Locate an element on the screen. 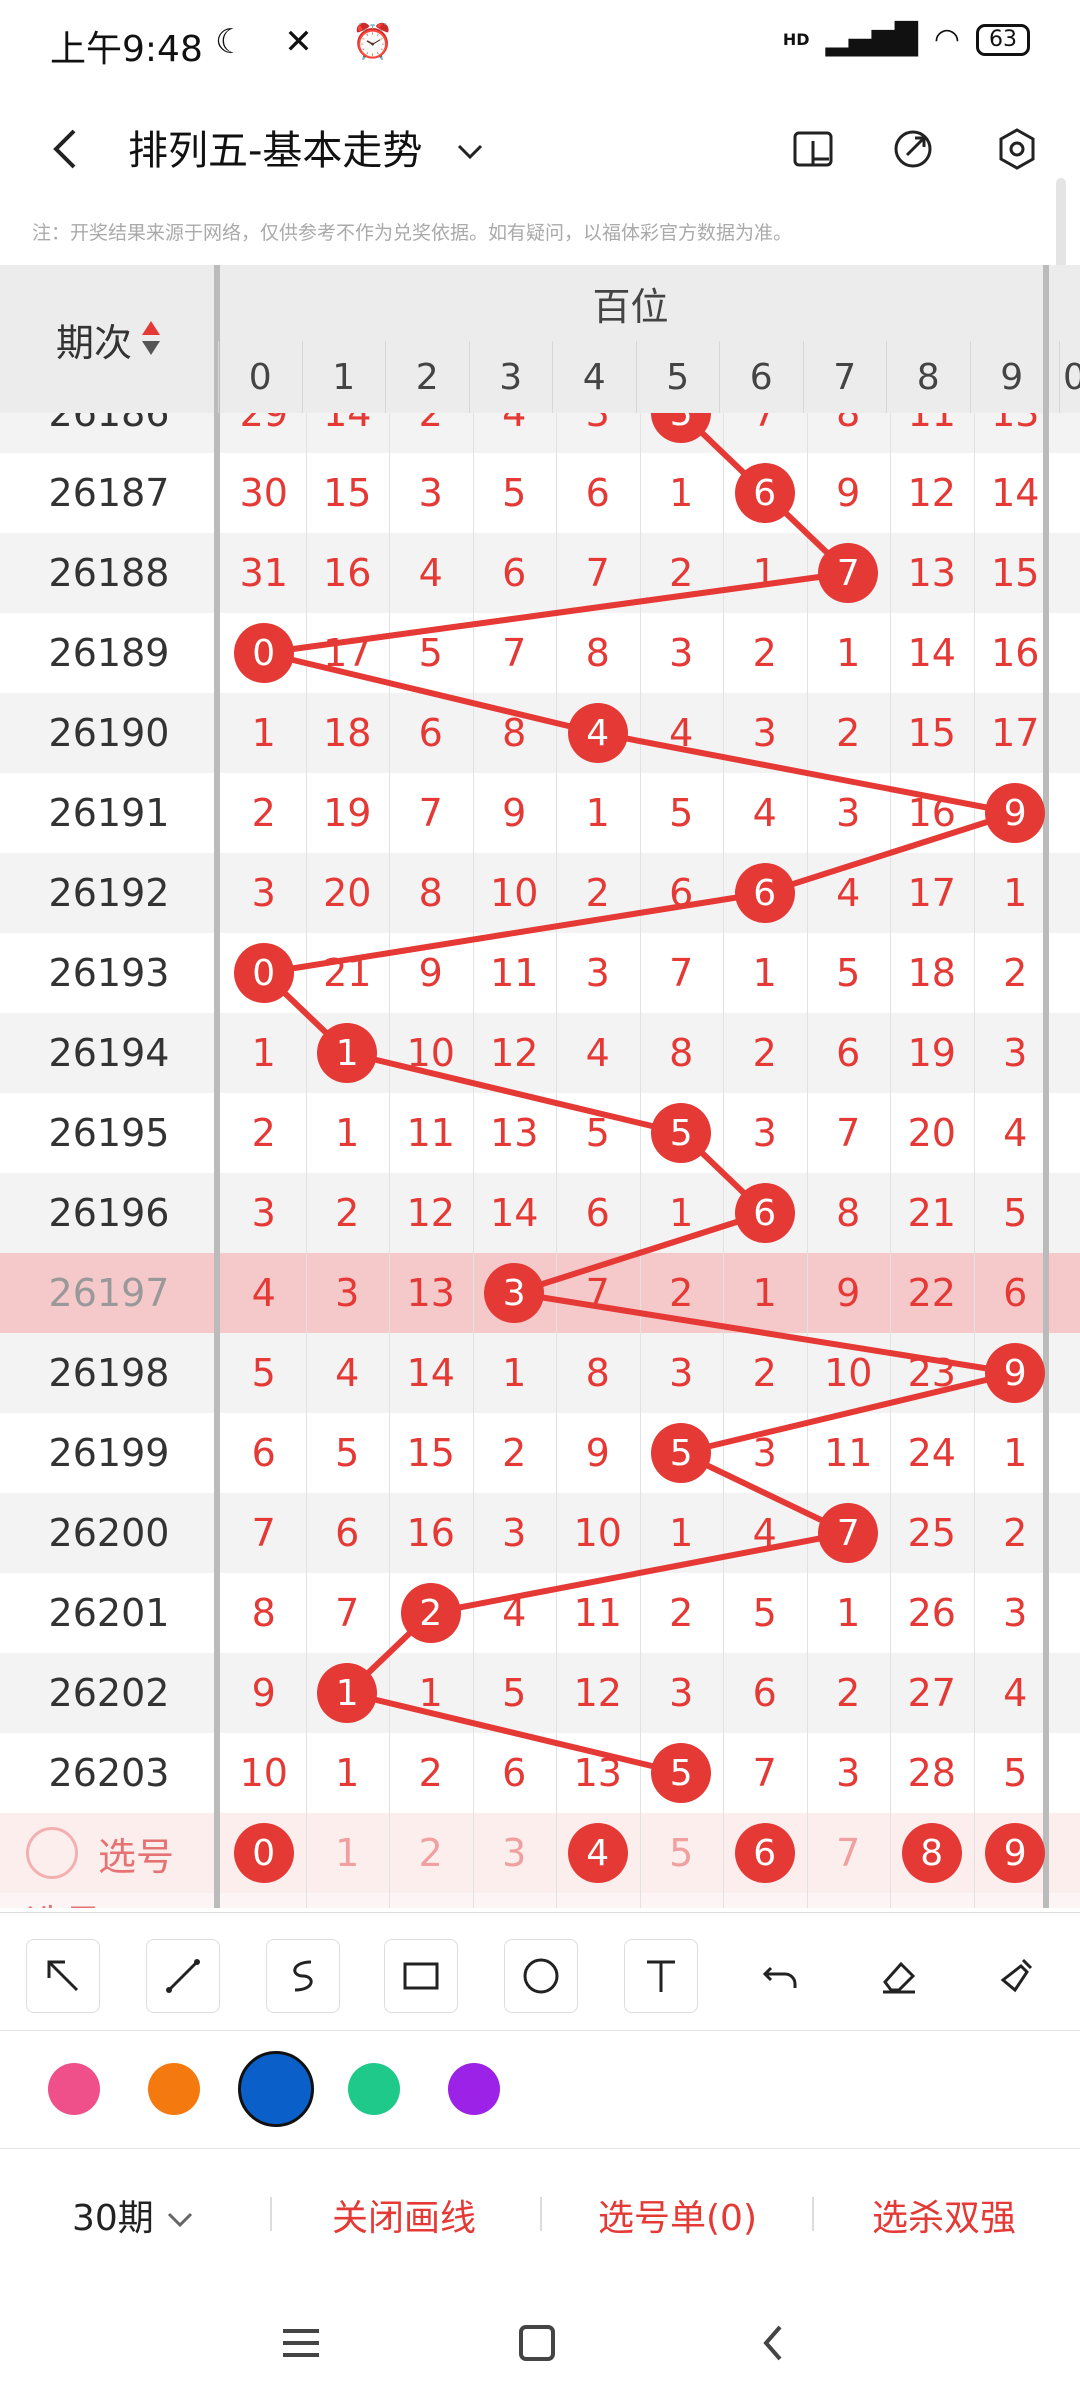 Image resolution: width=1080 pixels, height=2400 pixels. color-swatch-purple is located at coordinates (474, 2089).